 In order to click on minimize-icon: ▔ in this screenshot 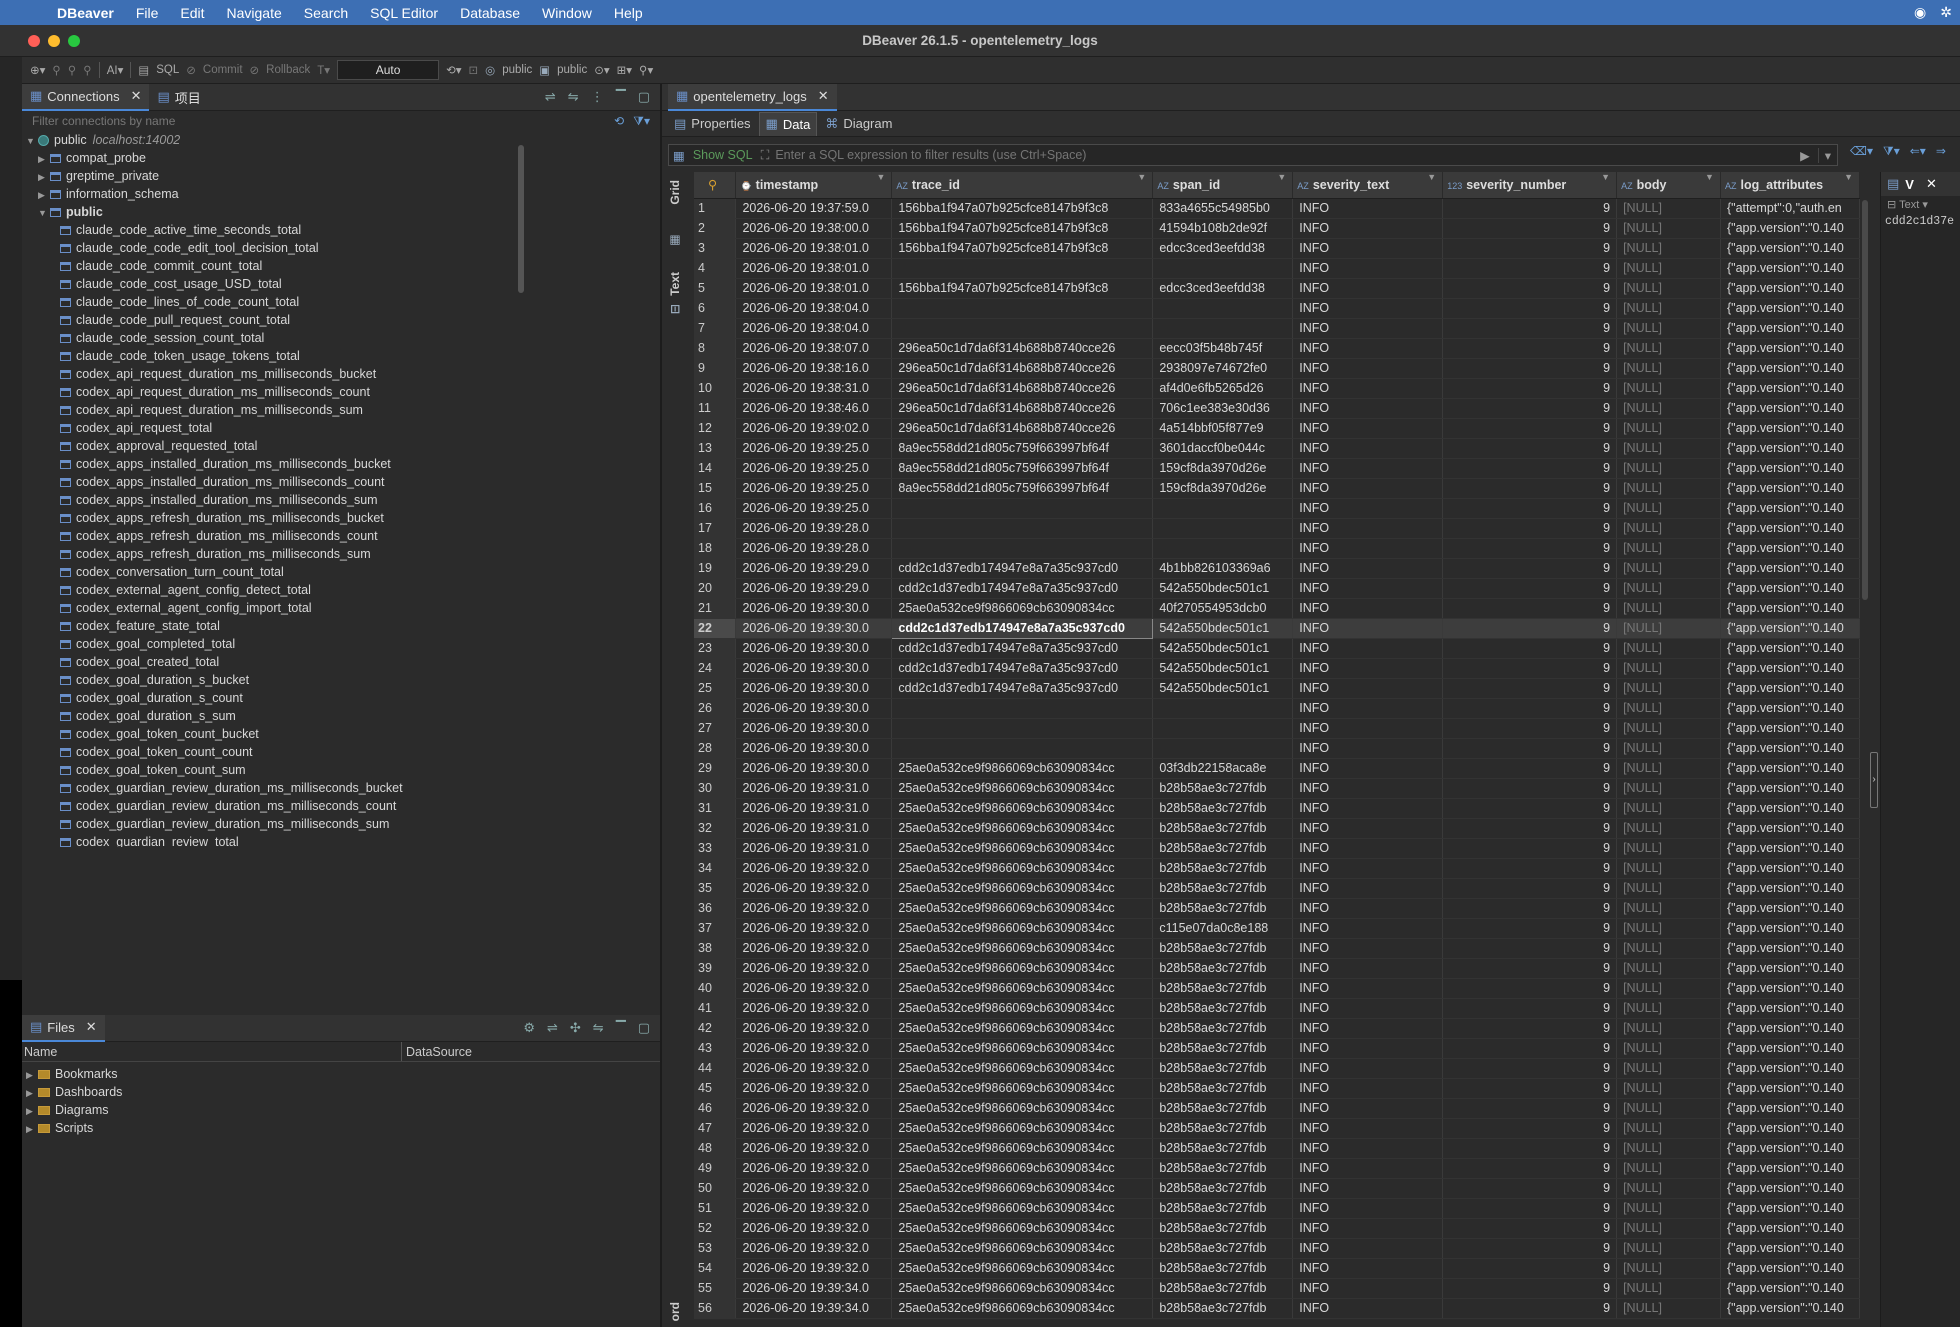, I will do `click(621, 97)`.